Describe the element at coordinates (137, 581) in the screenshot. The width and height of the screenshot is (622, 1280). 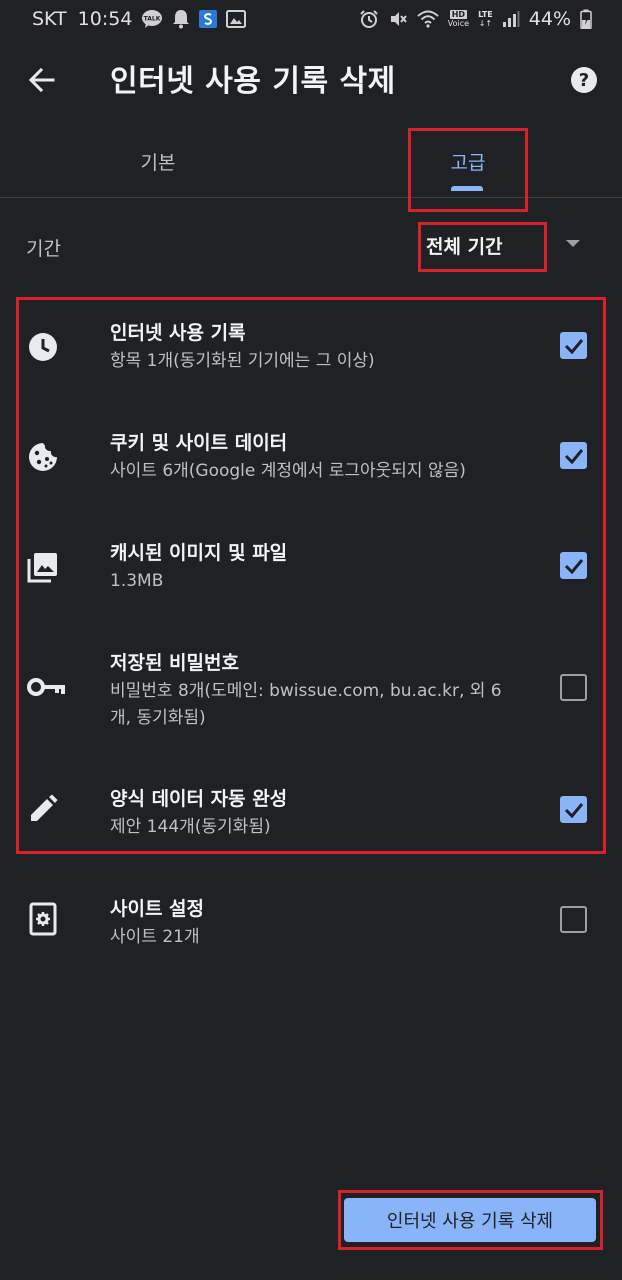
I see `item-subtitle: 1.3MB` at that location.